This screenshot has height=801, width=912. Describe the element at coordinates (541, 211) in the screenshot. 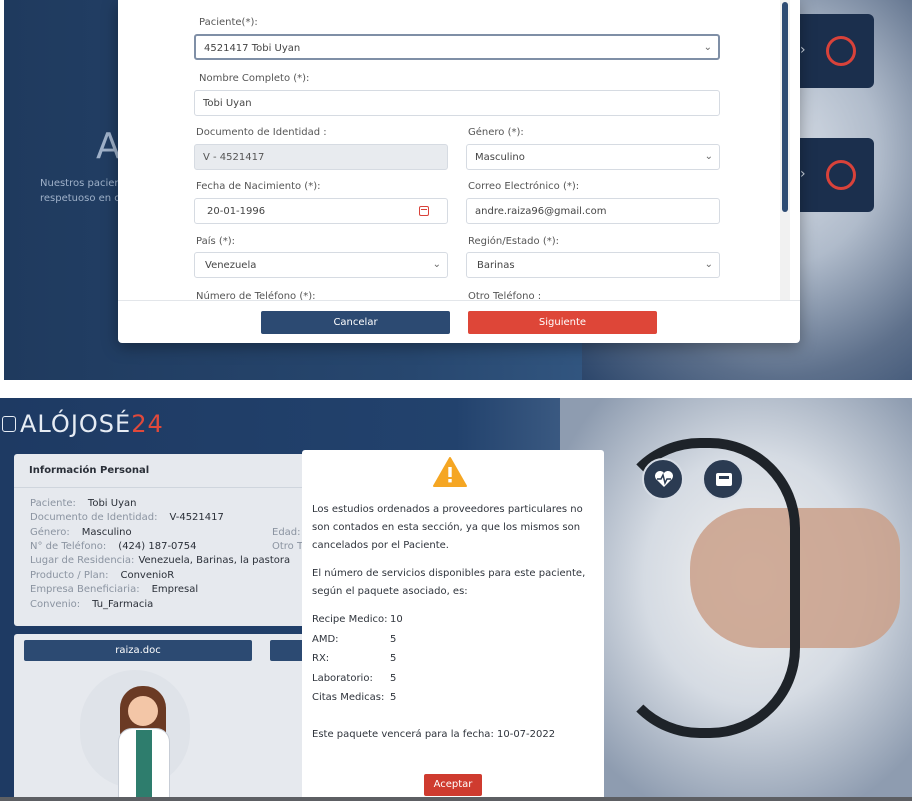

I see `correo-value: andre.raiza96@gmail.com` at that location.